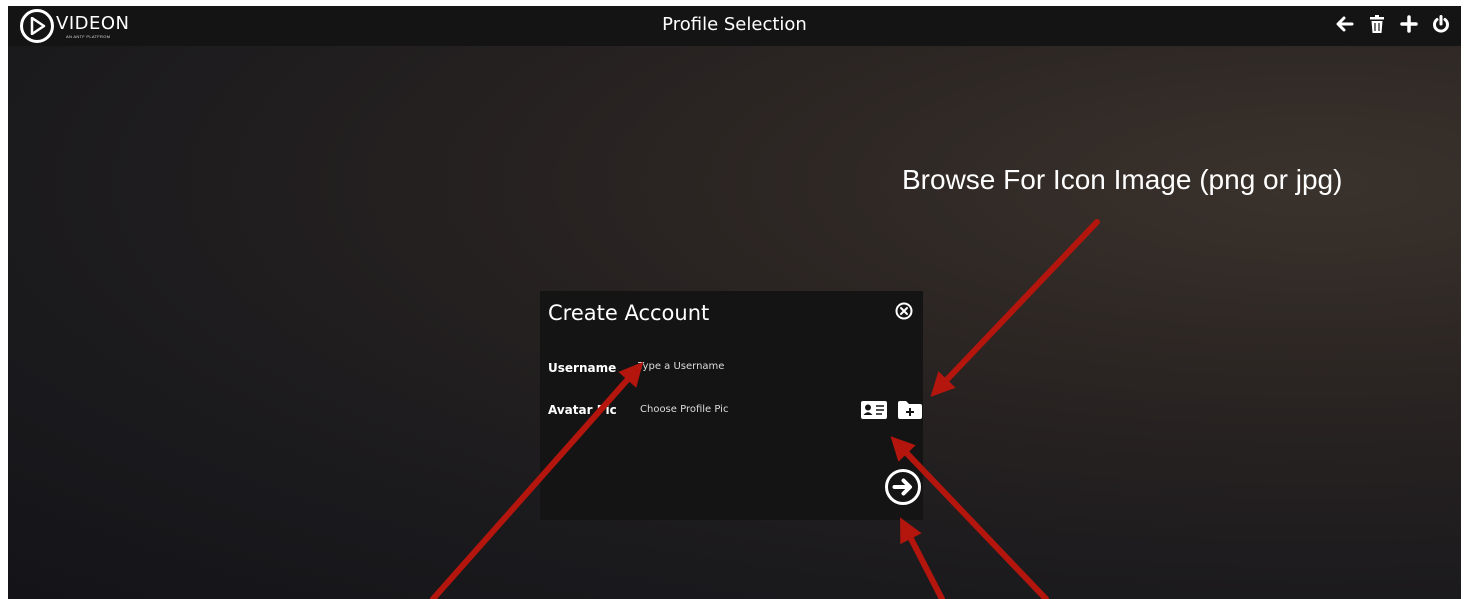  I want to click on back-arrow-icon, so click(1345, 24).